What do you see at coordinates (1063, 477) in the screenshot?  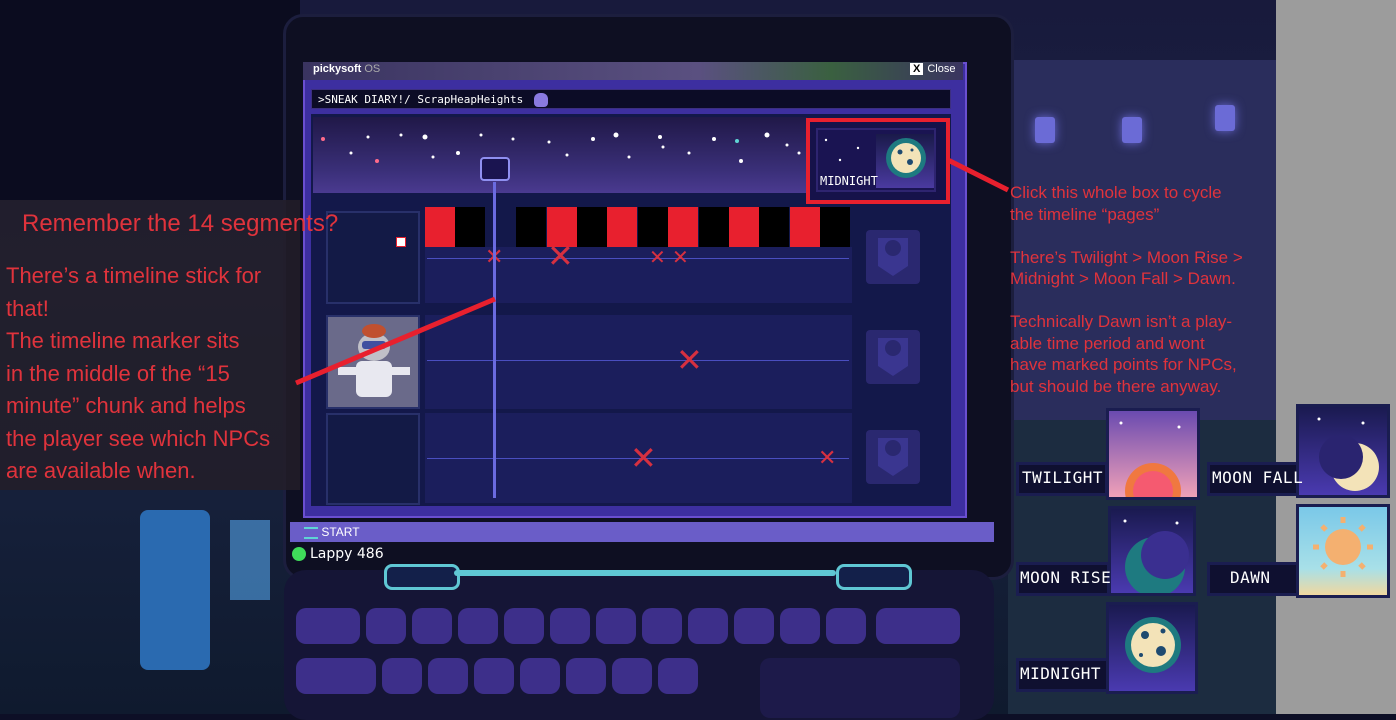 I see `phase-twilight-label: TWILIGHT` at bounding box center [1063, 477].